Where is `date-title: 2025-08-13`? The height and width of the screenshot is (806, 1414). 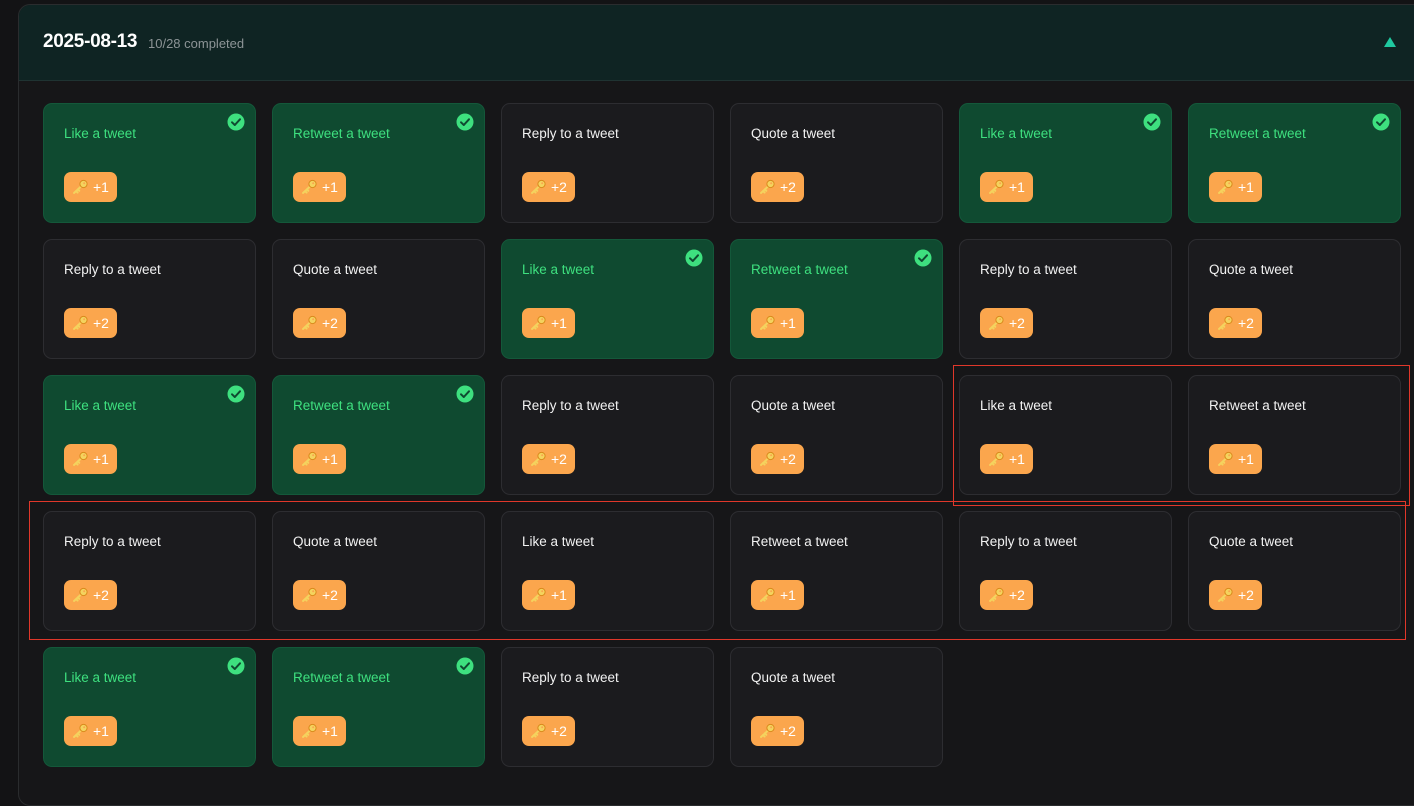
date-title: 2025-08-13 is located at coordinates (90, 41).